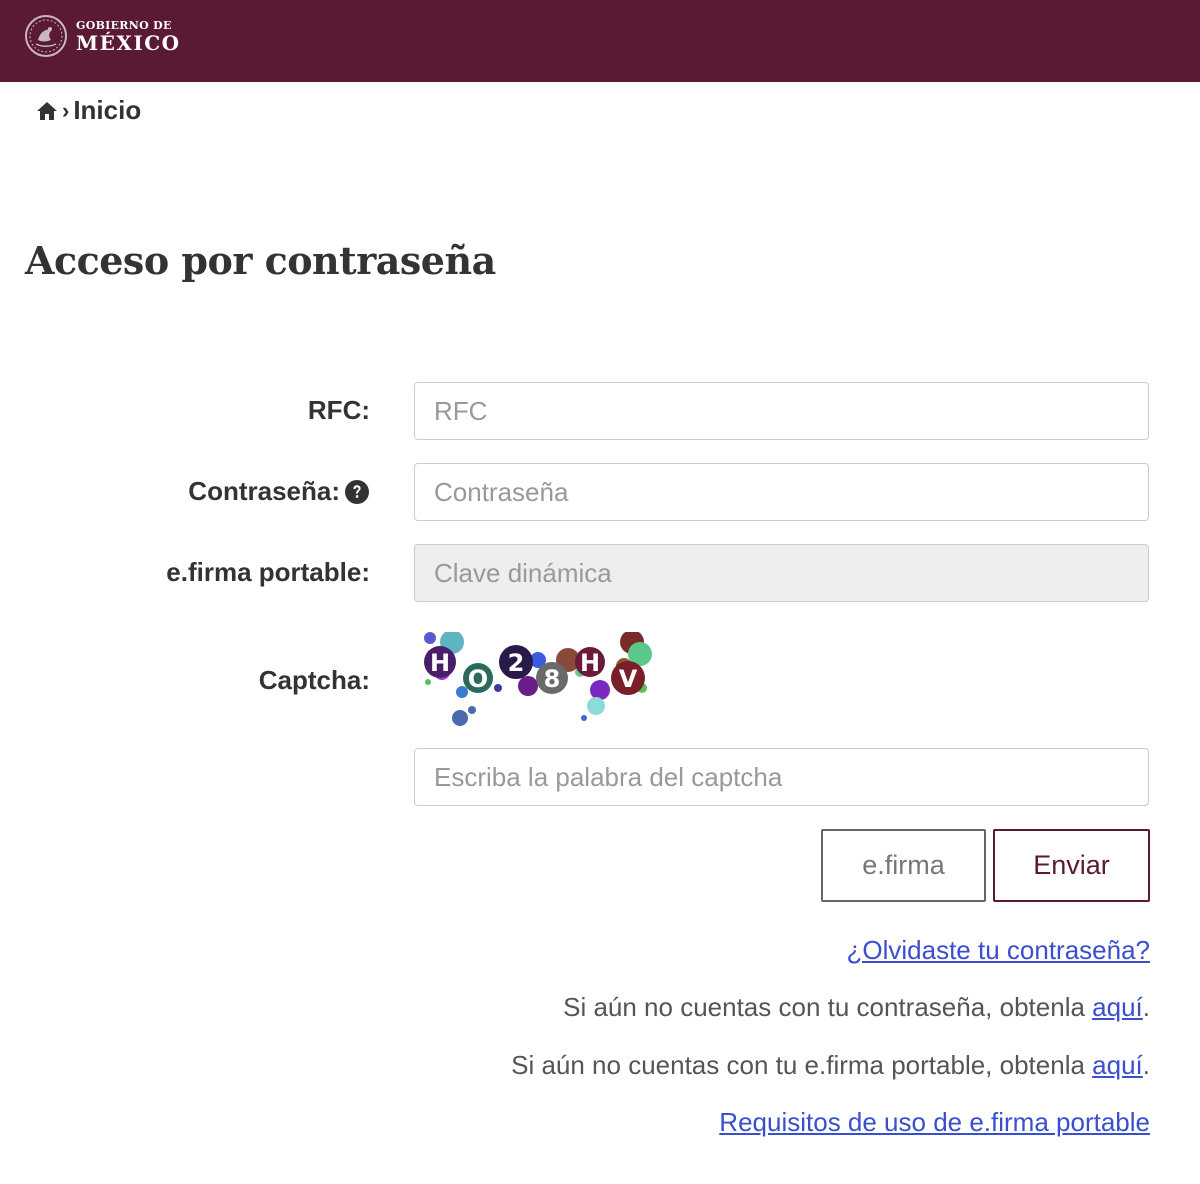  Describe the element at coordinates (107, 110) in the screenshot. I see `breadcrumb-inicio-link: Inicio` at that location.